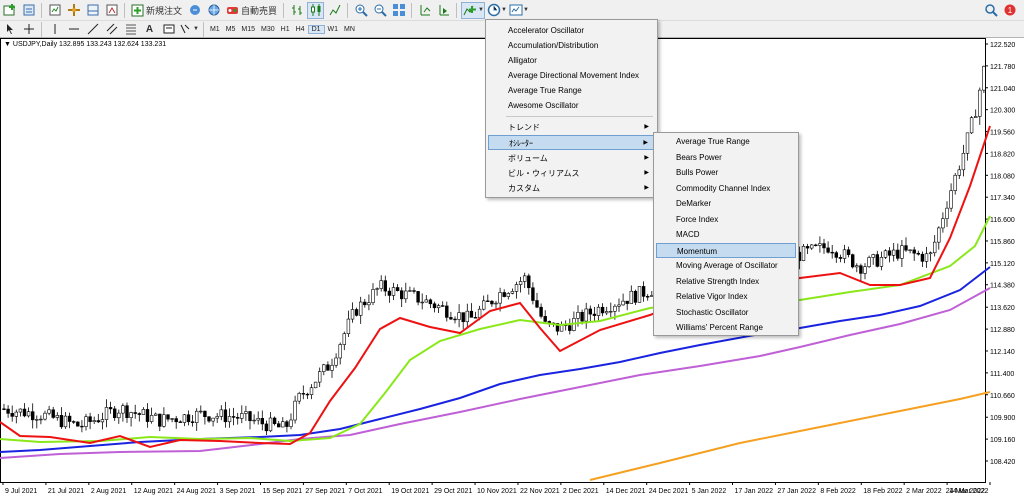 Image resolution: width=1024 pixels, height=497 pixels. What do you see at coordinates (189, 29) in the screenshot?
I see `shapes-icon: ▼` at bounding box center [189, 29].